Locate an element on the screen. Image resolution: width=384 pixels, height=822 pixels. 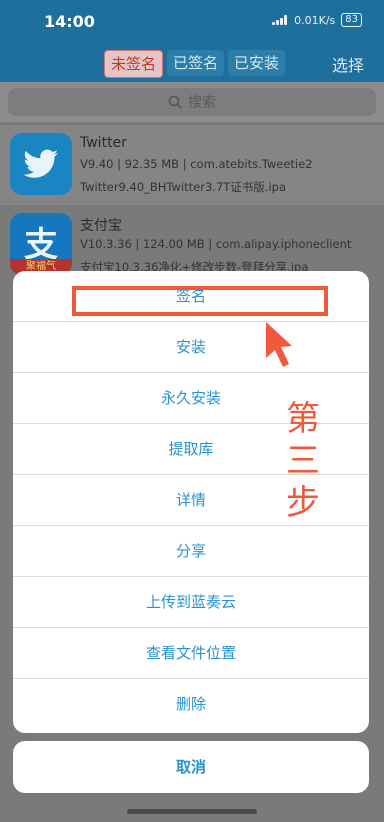
tab-installed: 已安装 is located at coordinates (257, 63).